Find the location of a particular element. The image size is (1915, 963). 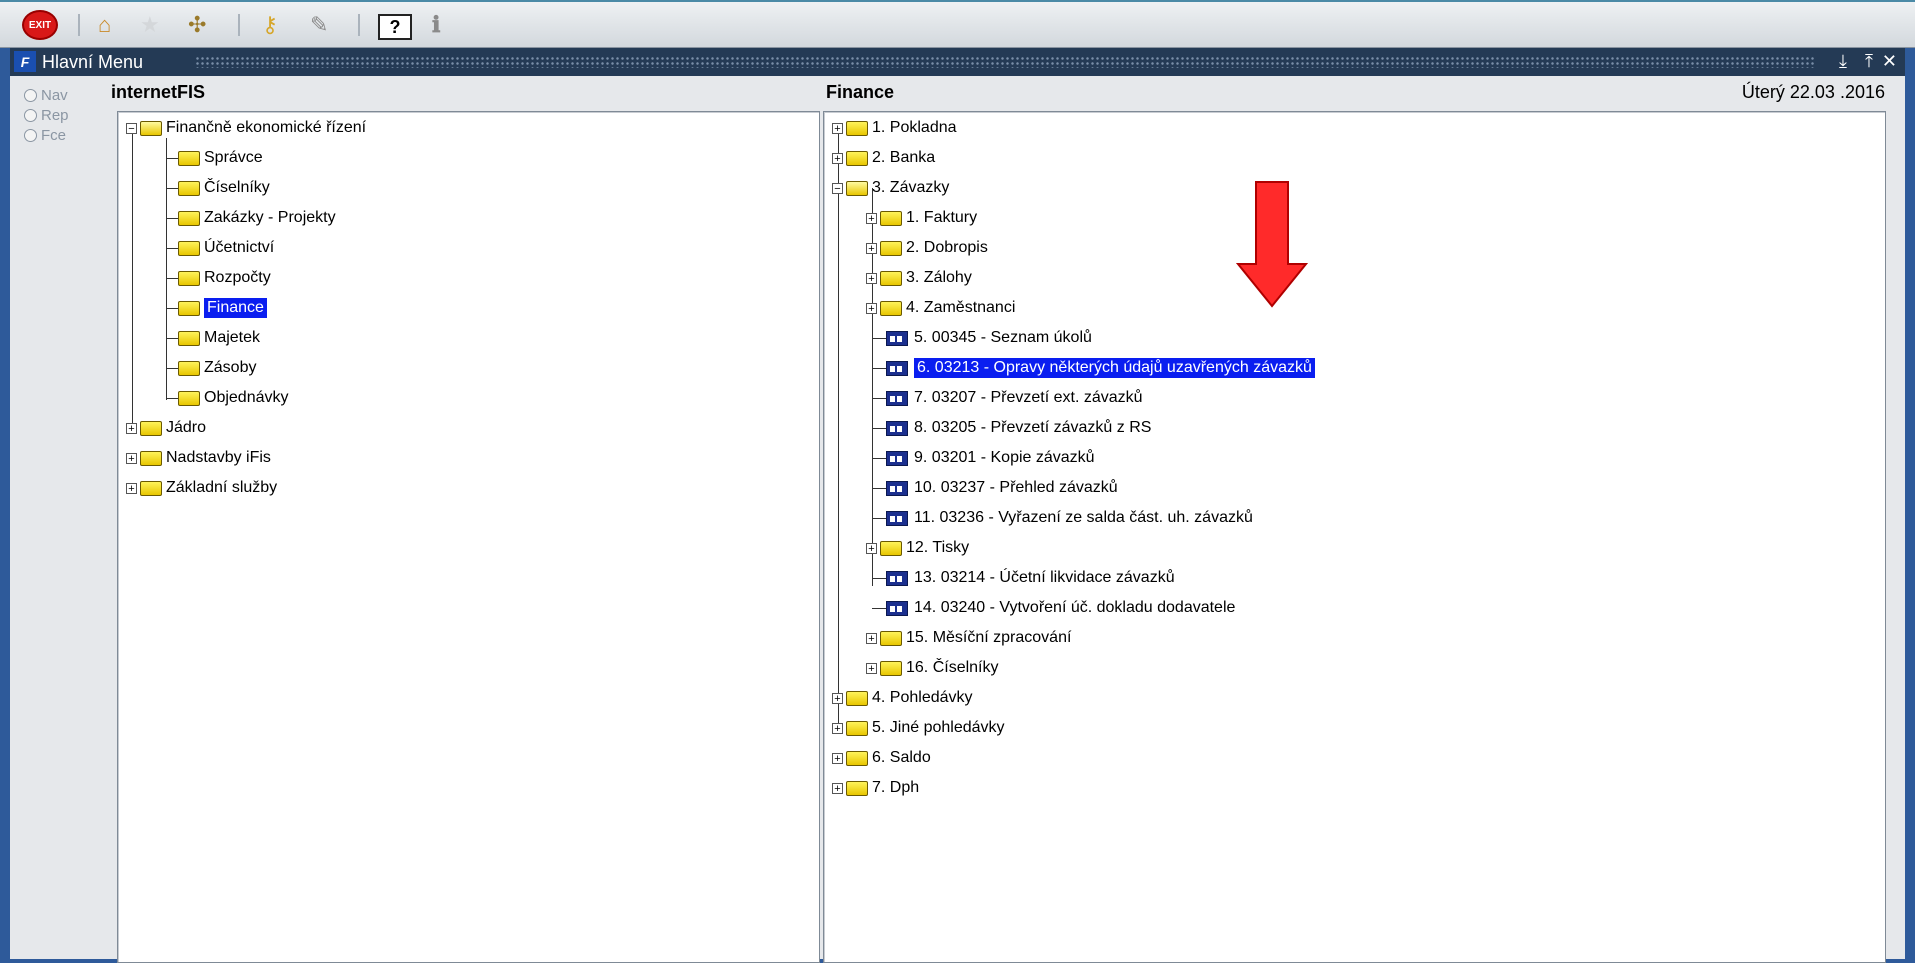

tree-node-tisky: +12. Tisky is located at coordinates (917, 548).